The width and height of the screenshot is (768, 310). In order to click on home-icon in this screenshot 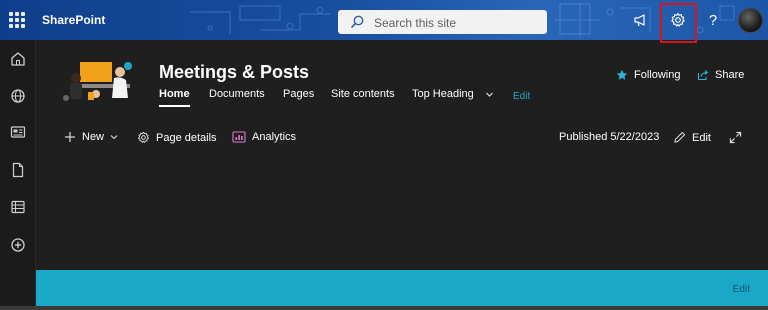, I will do `click(18, 59)`.